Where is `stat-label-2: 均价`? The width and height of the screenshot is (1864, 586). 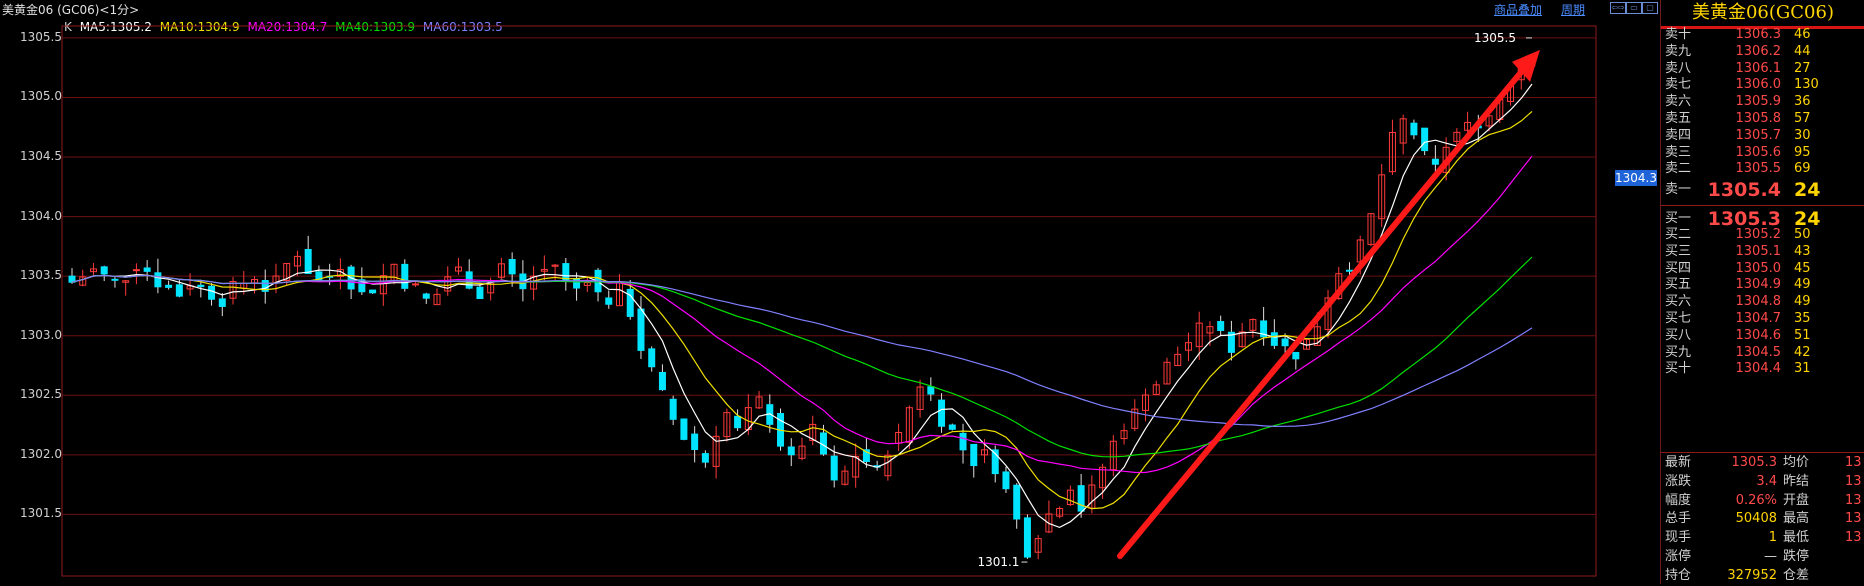
stat-label-2: 均价 is located at coordinates (1796, 462).